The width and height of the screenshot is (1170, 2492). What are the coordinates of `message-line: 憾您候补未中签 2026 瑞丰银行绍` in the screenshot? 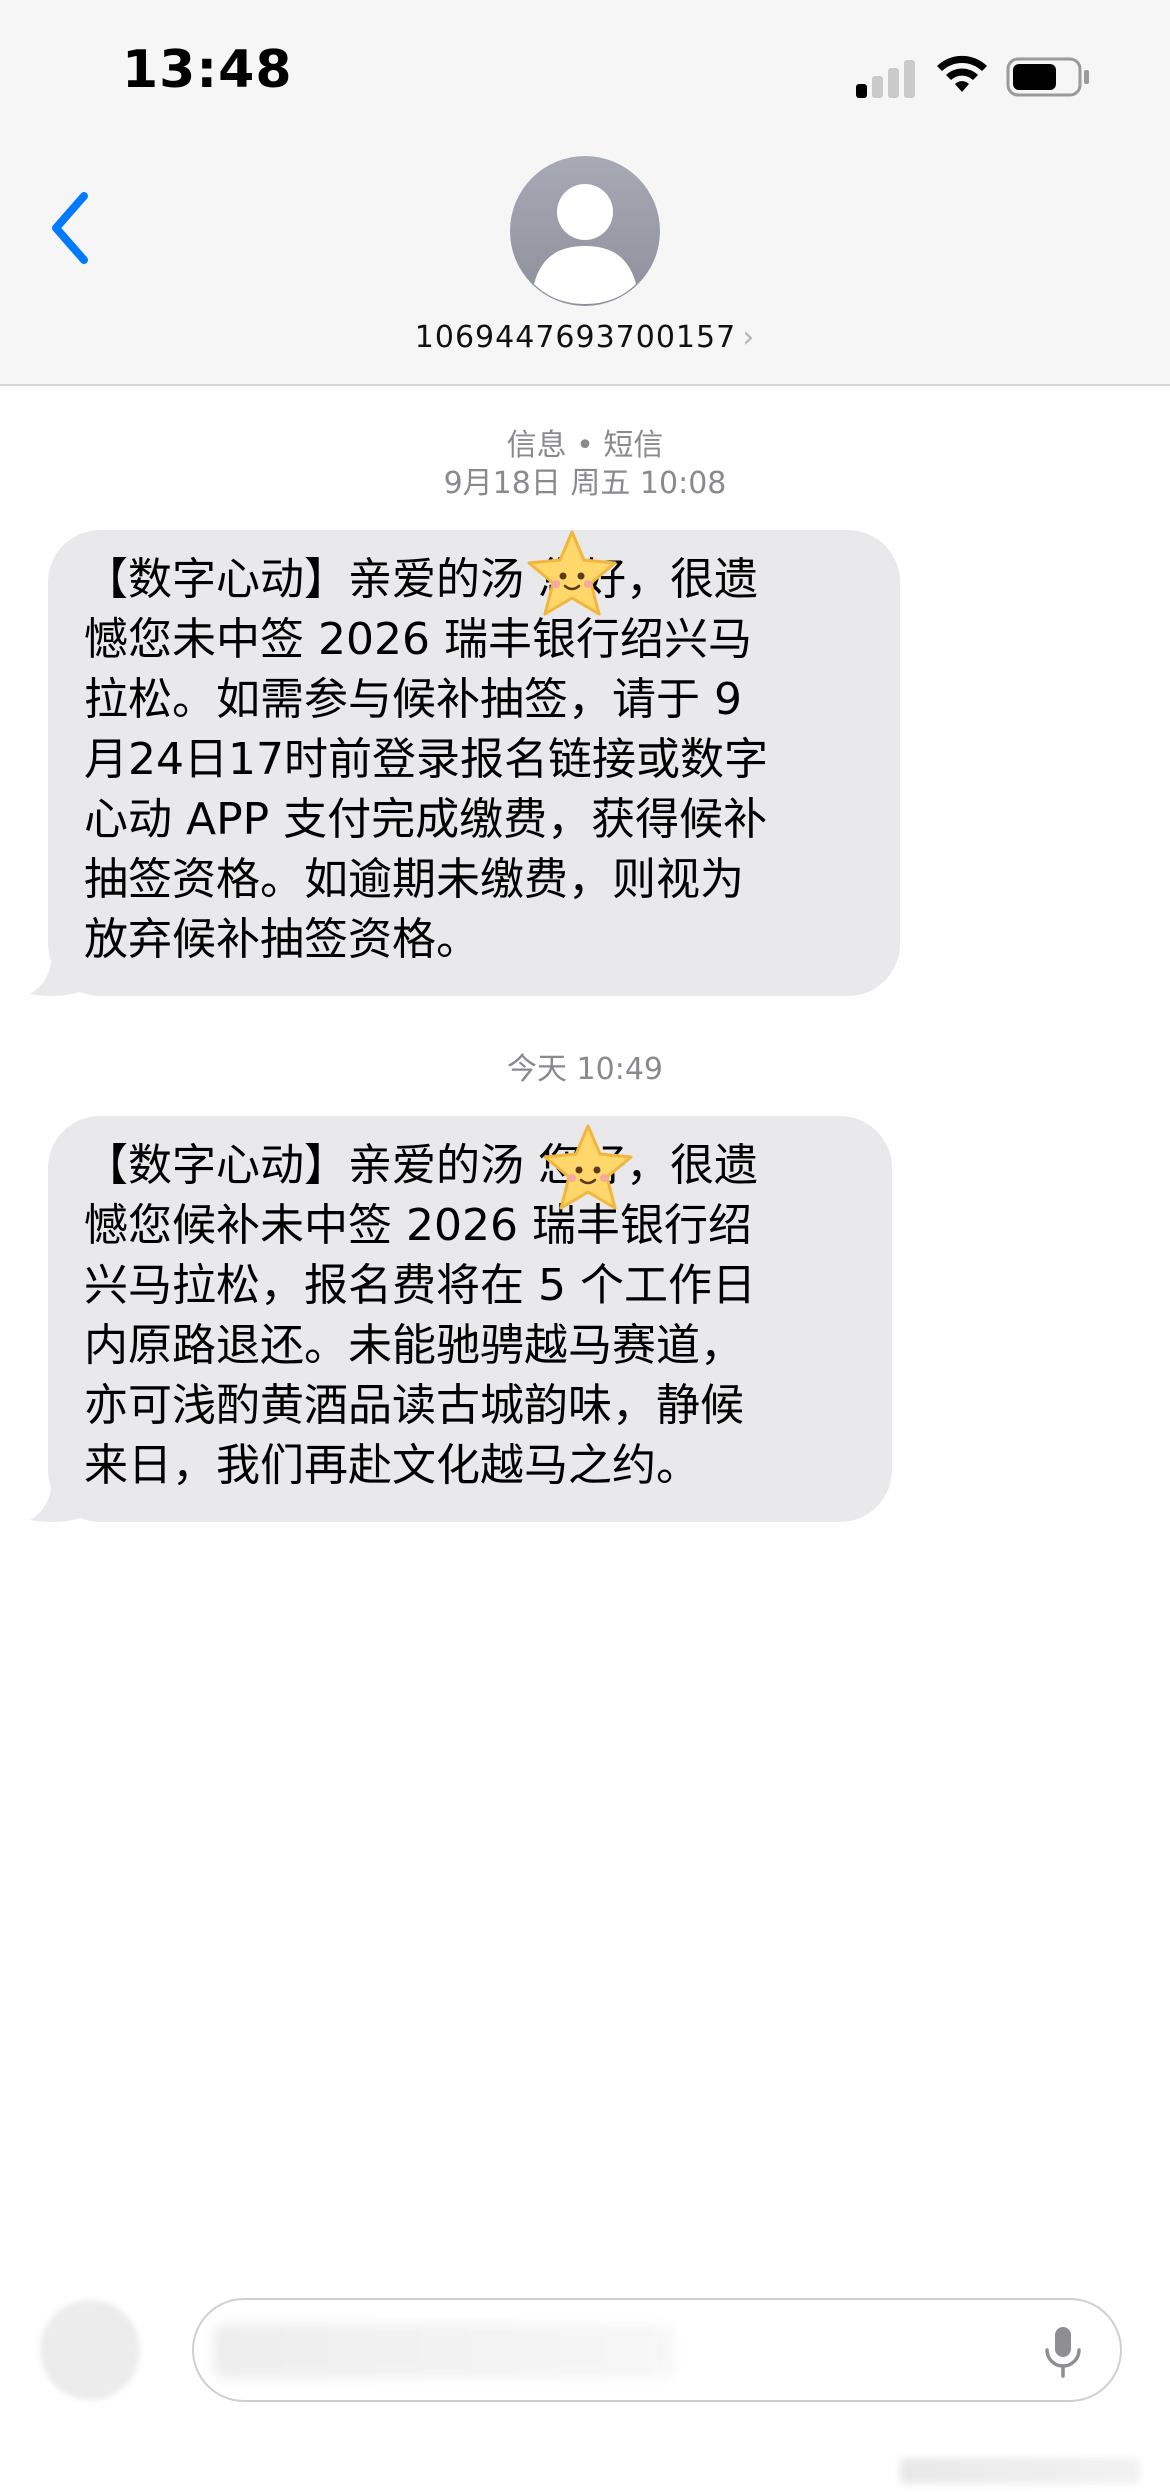 It's located at (418, 1225).